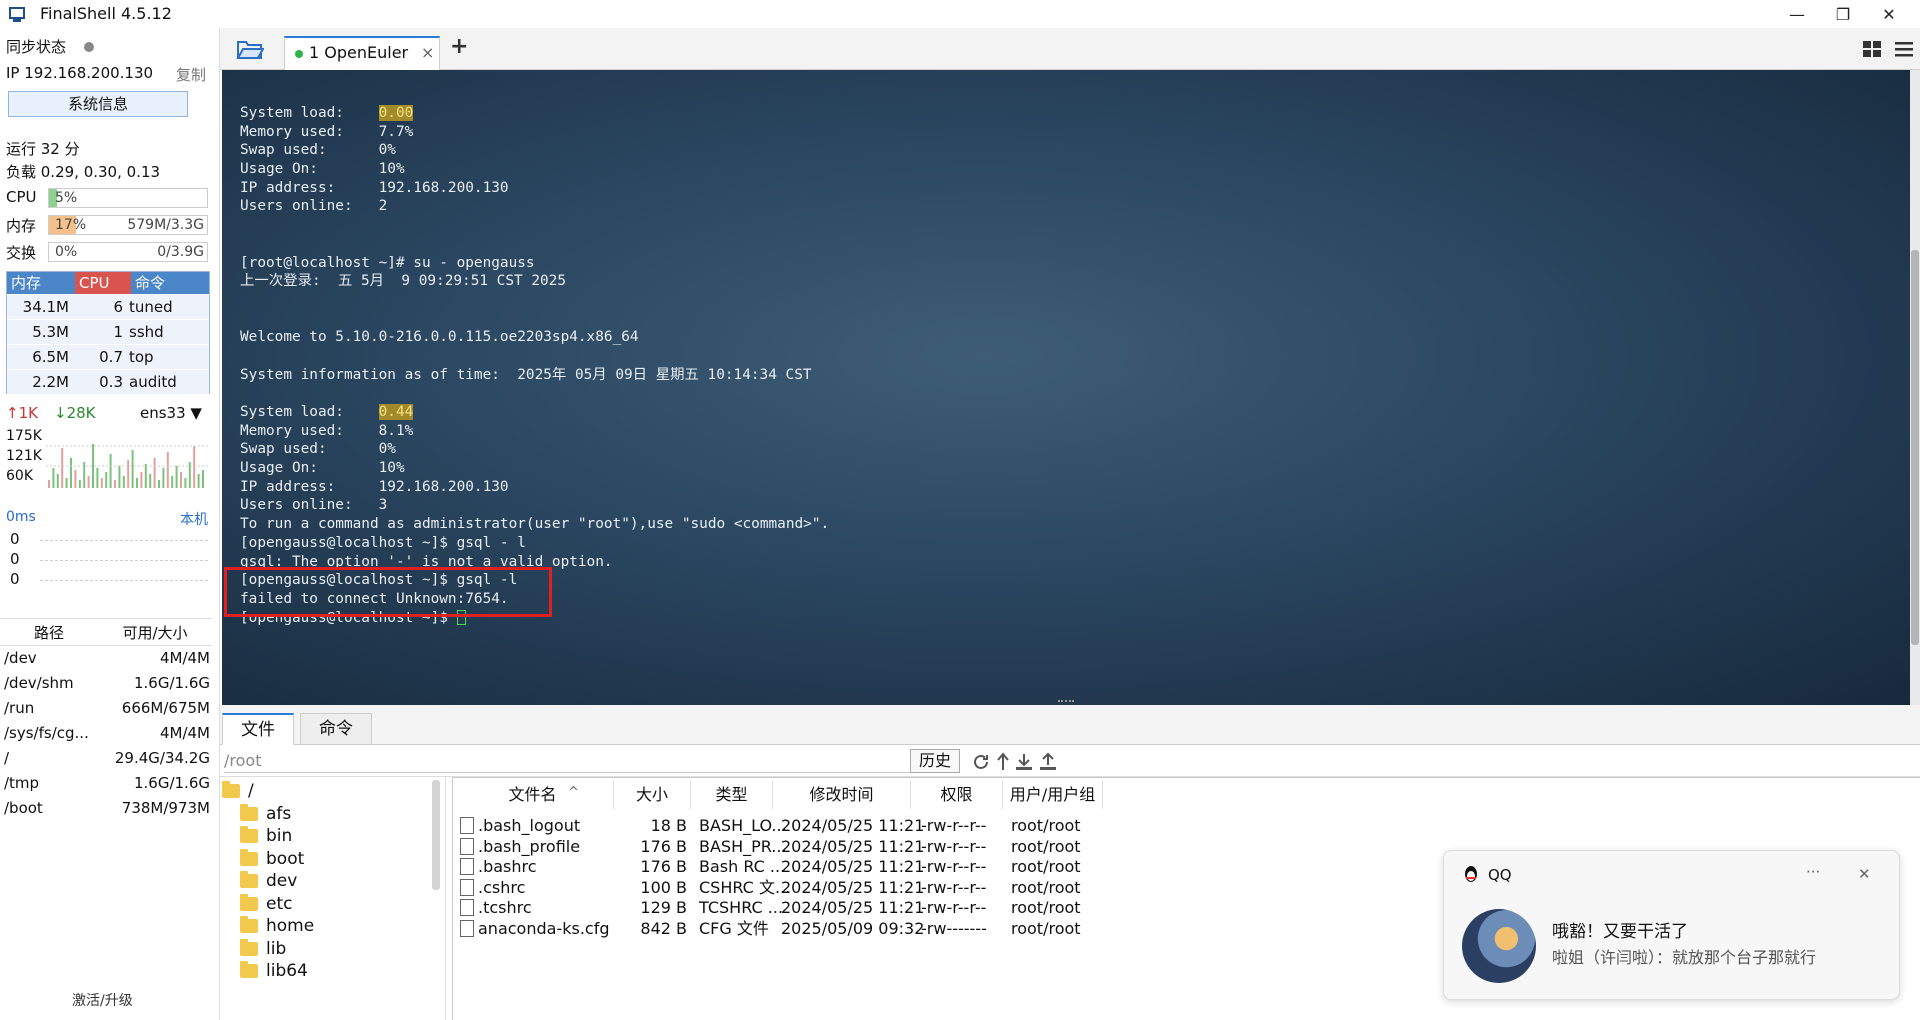 The image size is (1920, 1020). What do you see at coordinates (544, 928) in the screenshot?
I see `file-name: anaconda-ks.cfg` at bounding box center [544, 928].